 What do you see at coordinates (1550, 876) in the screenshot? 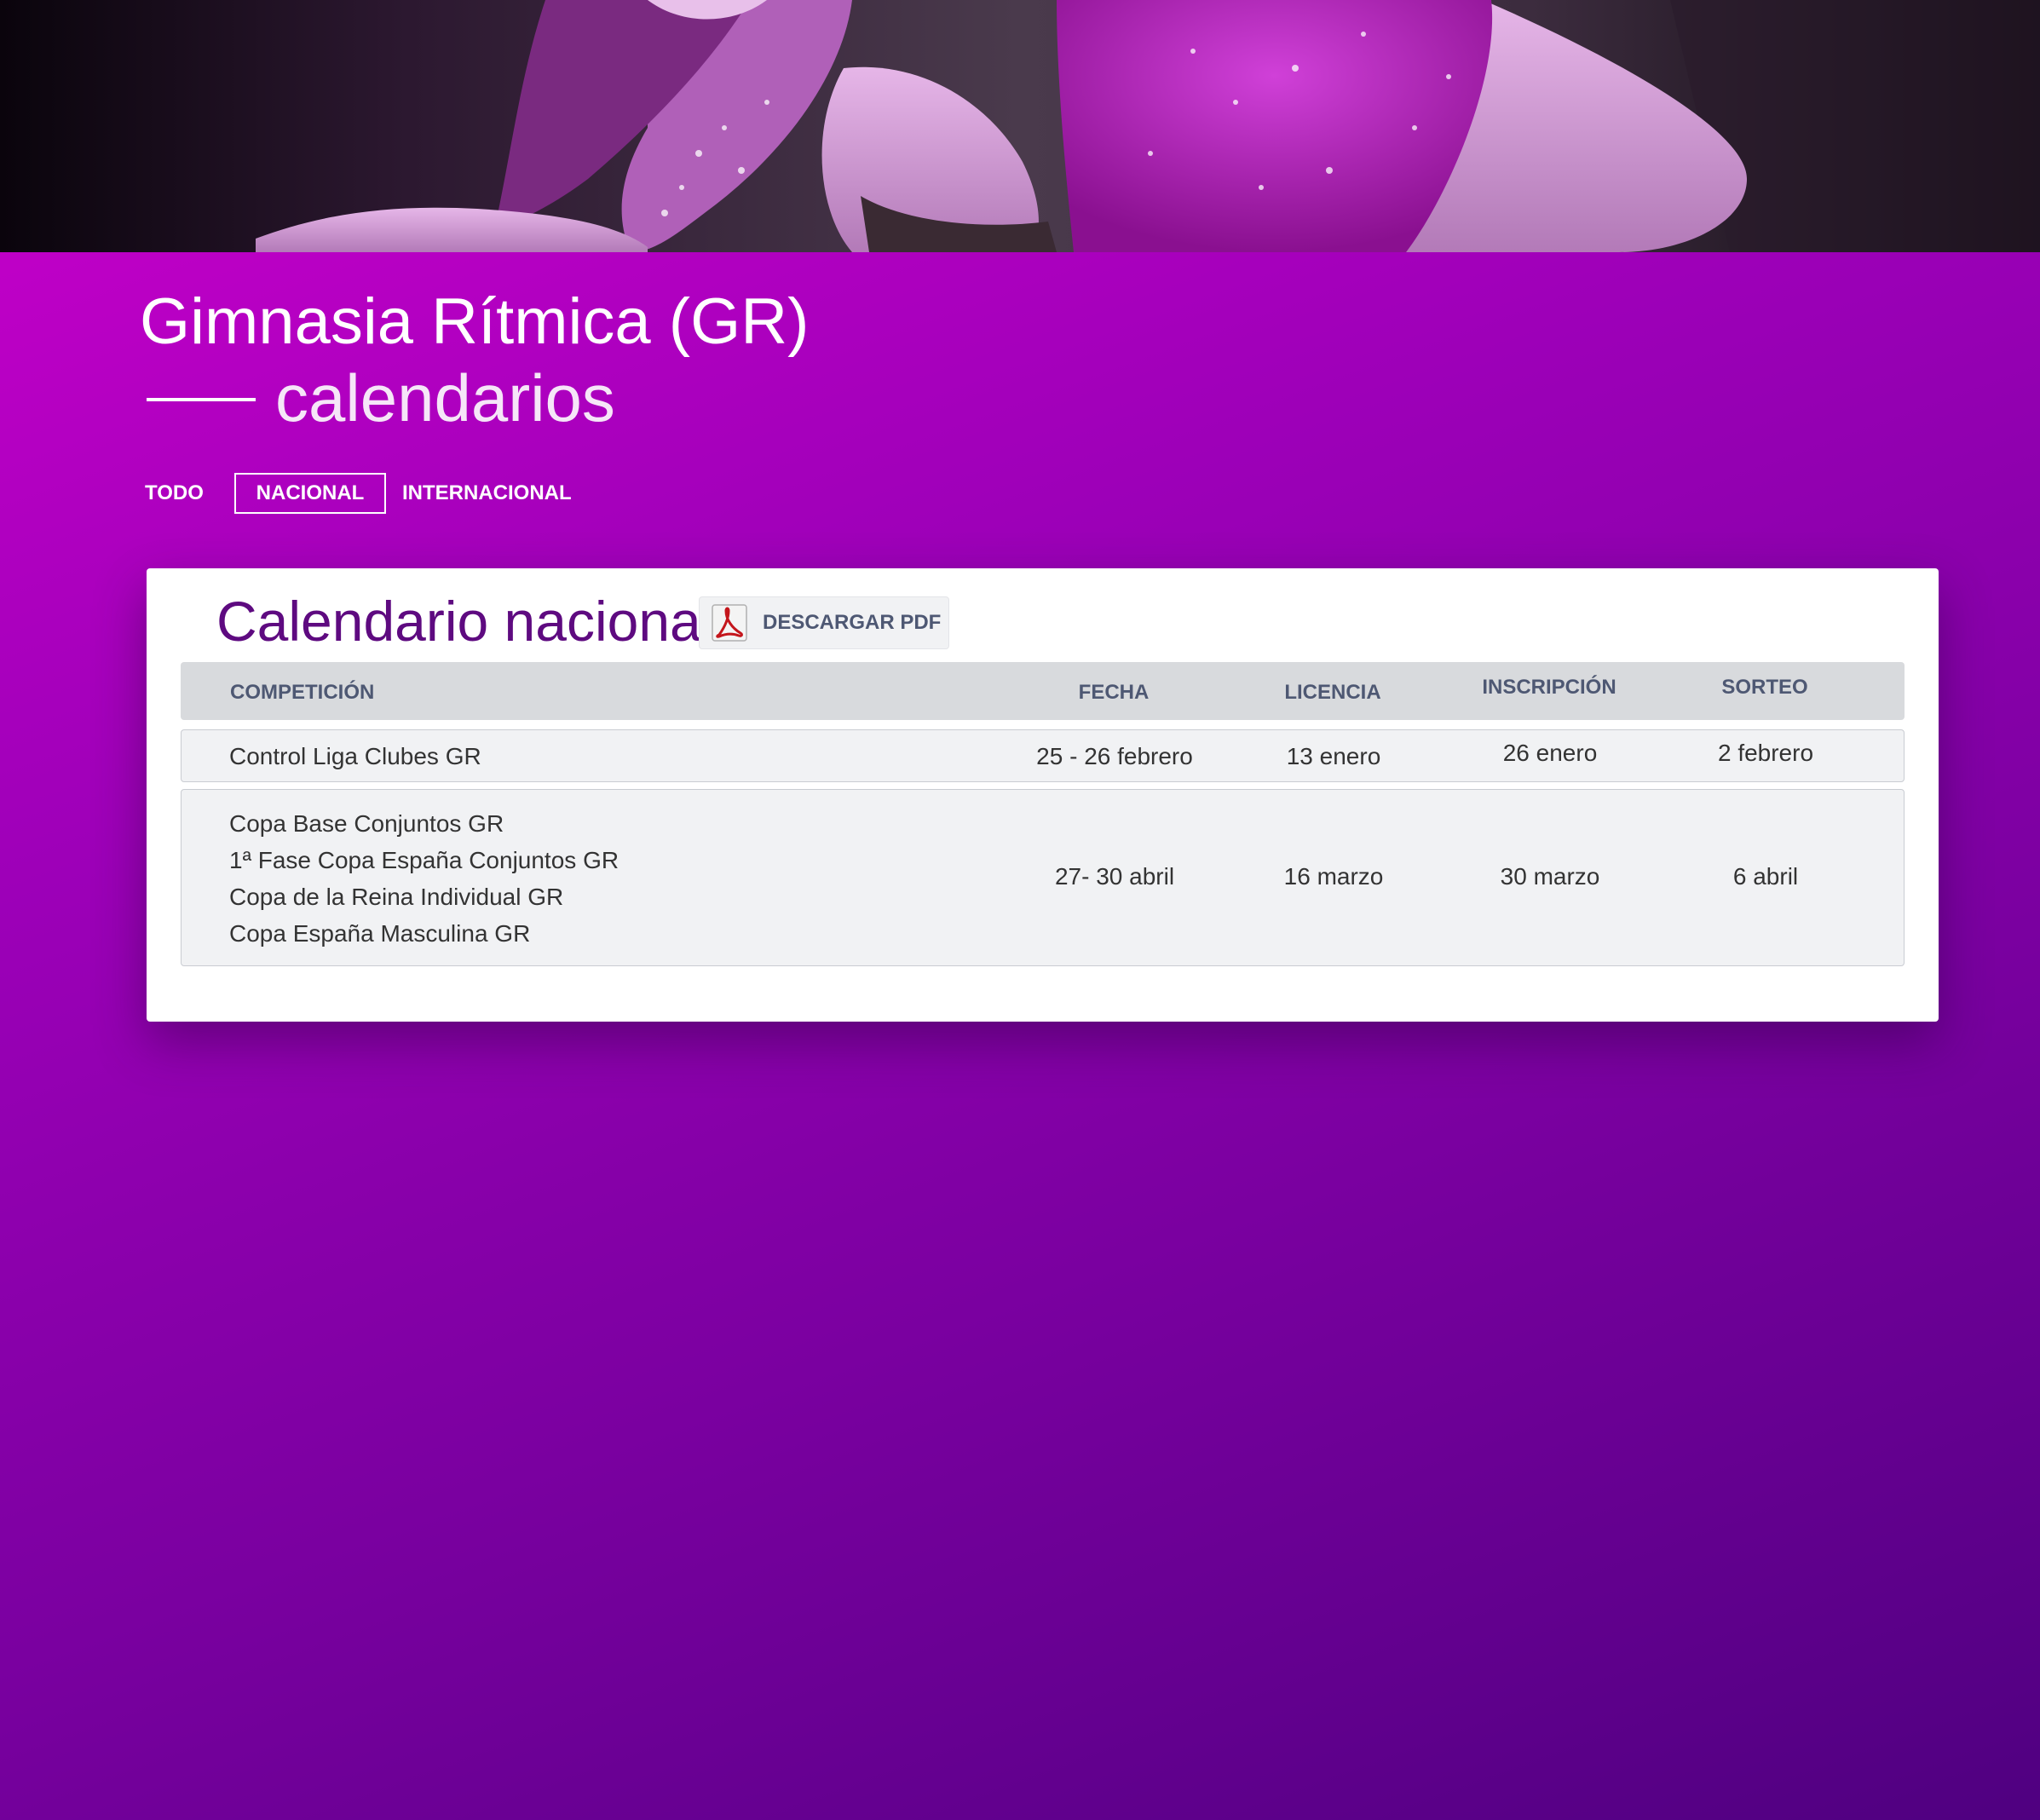
I see `inscripcion-cell: 30 marzo` at bounding box center [1550, 876].